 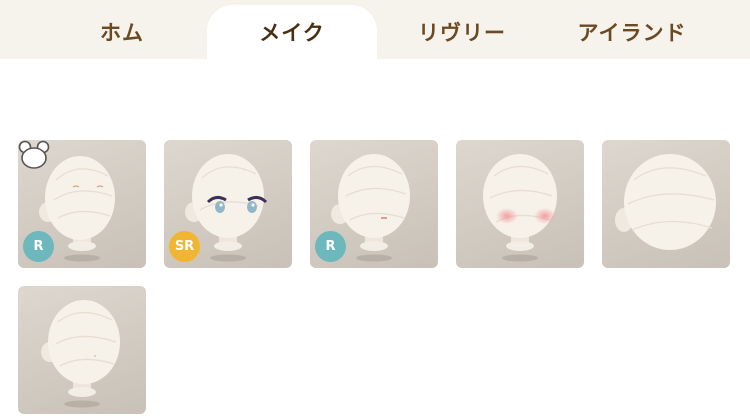 I want to click on item-card-small-mouth: R, so click(x=374, y=204).